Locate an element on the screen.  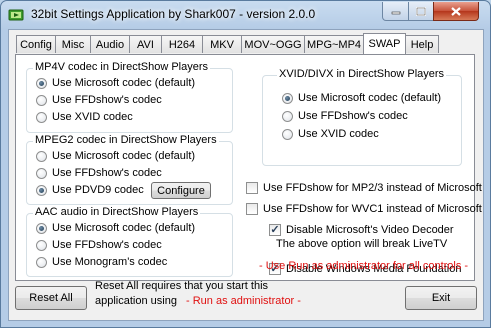
aac-option-monogram: Use Monogram's codec is located at coordinates (101, 262).